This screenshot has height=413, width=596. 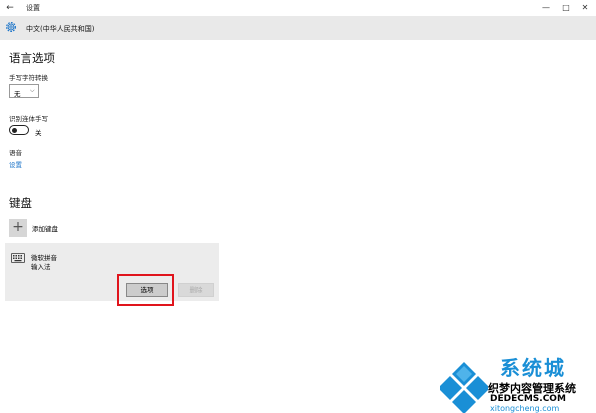 I want to click on speech-label: 语音, so click(x=15, y=153).